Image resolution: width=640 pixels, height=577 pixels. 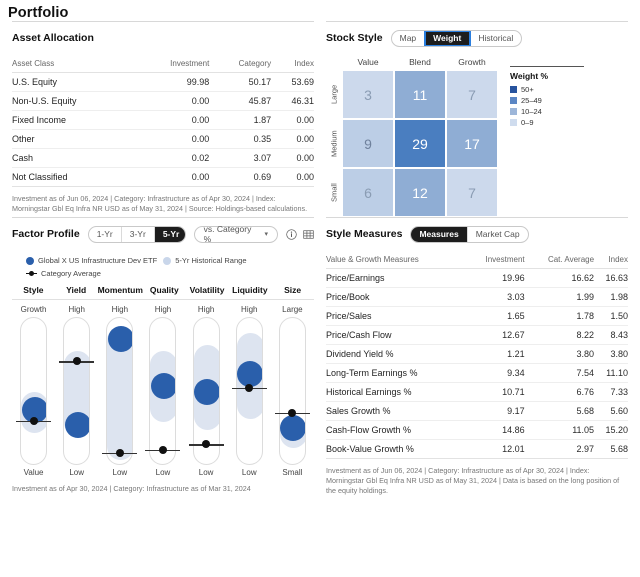 I want to click on stock-style-tab-historical: Historical, so click(x=495, y=38).